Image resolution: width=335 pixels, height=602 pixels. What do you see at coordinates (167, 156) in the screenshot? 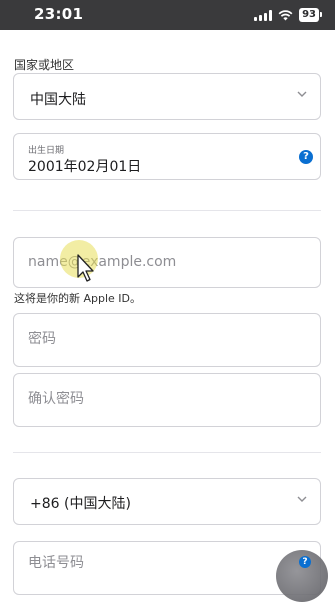
I see `birth-date-field: 出生日期 2001年02月01日 ?` at bounding box center [167, 156].